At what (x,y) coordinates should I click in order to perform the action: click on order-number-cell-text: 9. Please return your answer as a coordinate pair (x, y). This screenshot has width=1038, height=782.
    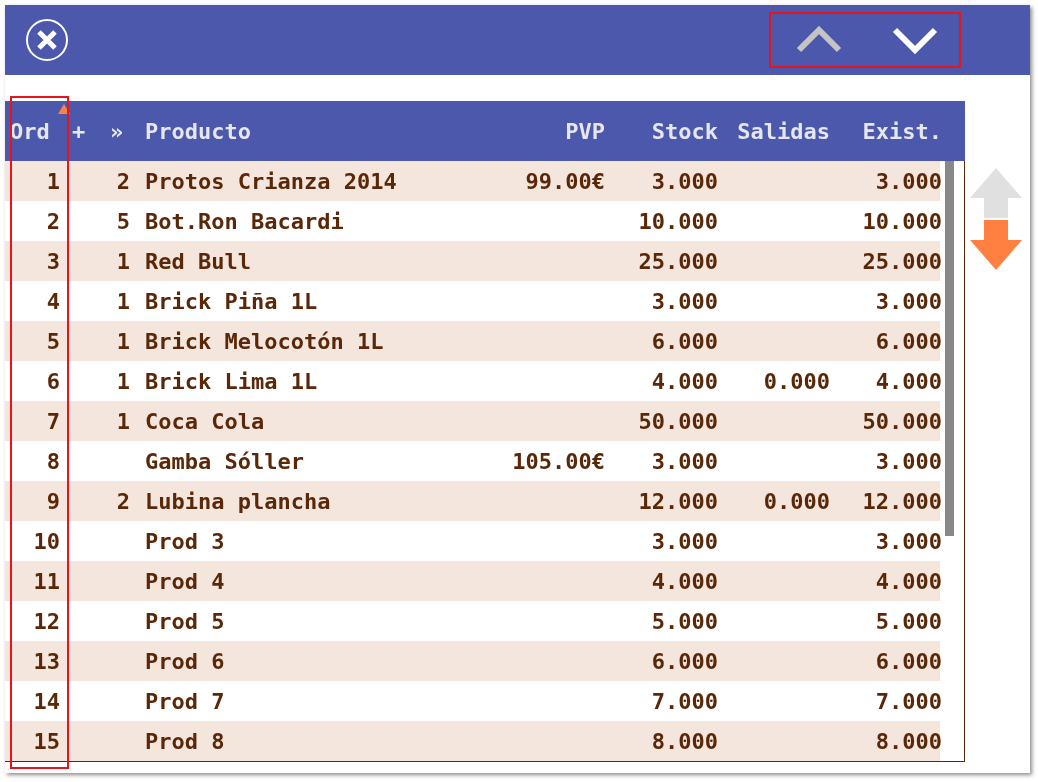
    Looking at the image, I should click on (52, 501).